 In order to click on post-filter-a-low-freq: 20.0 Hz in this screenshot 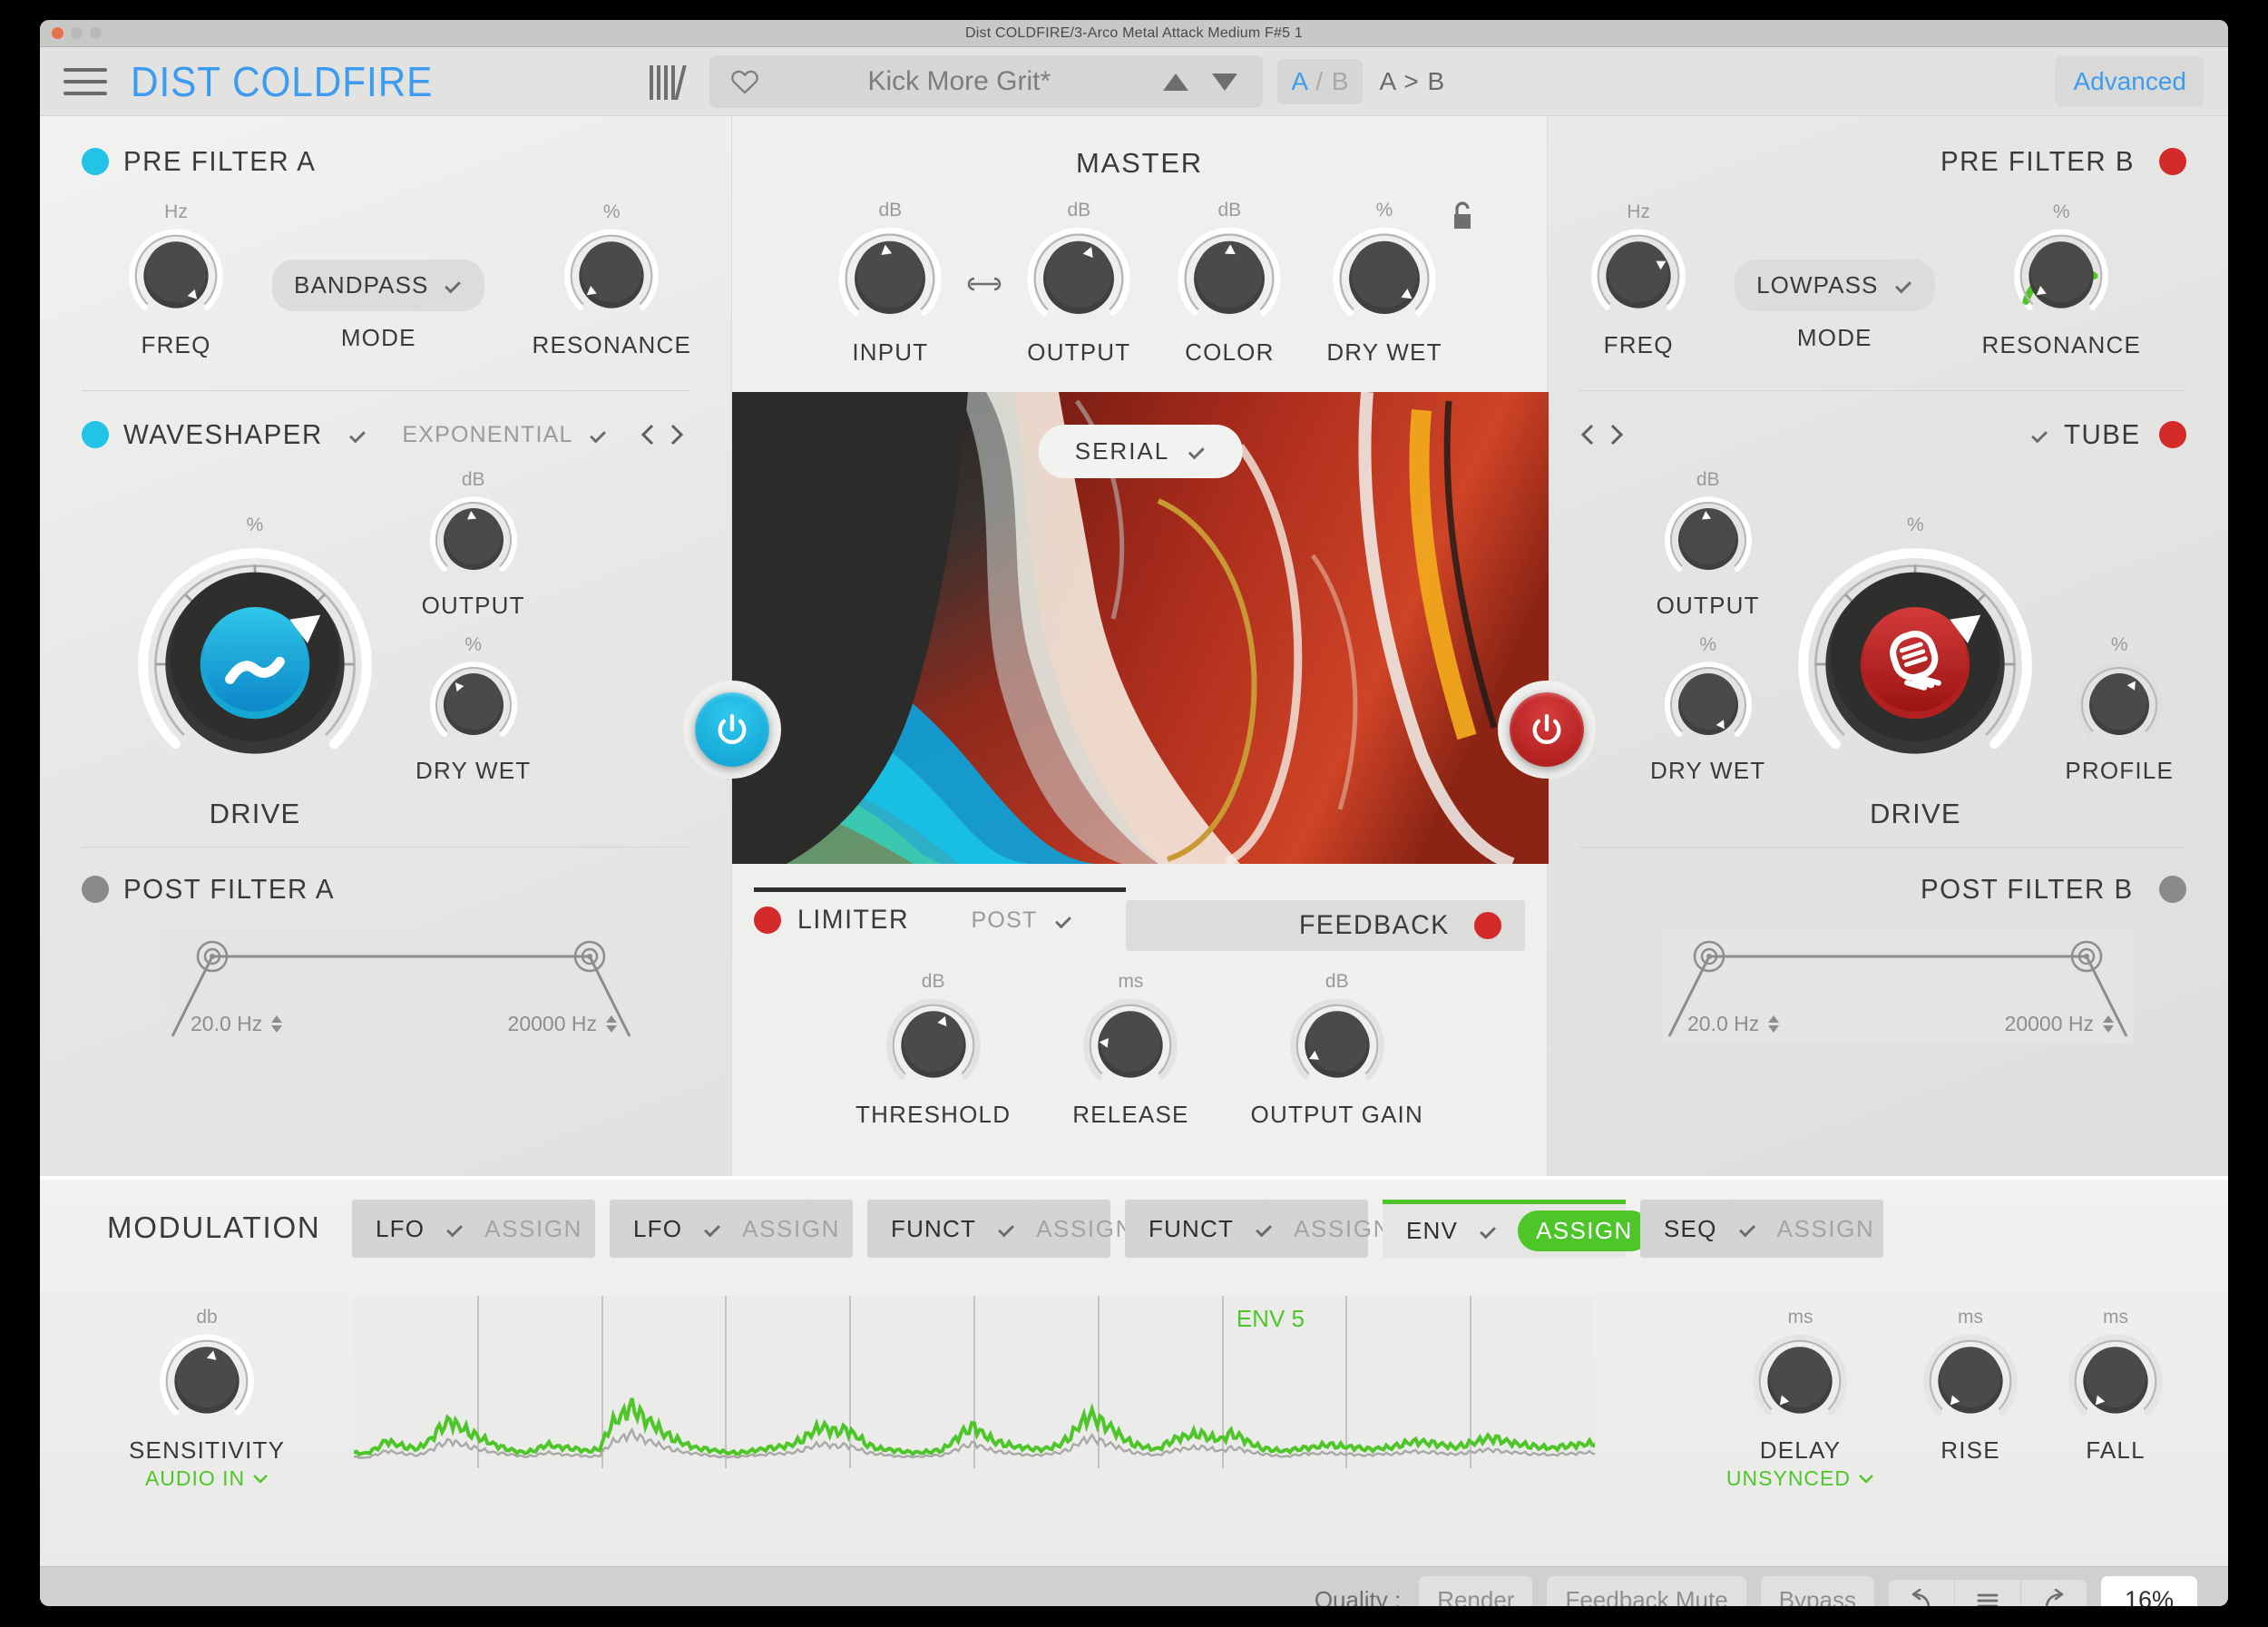, I will do `click(237, 1024)`.